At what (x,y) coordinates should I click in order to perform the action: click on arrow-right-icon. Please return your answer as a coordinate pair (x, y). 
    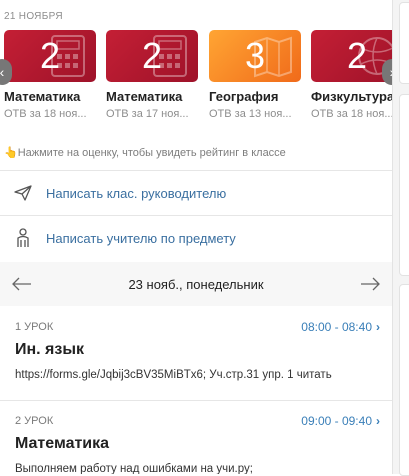
    Looking at the image, I should click on (370, 284).